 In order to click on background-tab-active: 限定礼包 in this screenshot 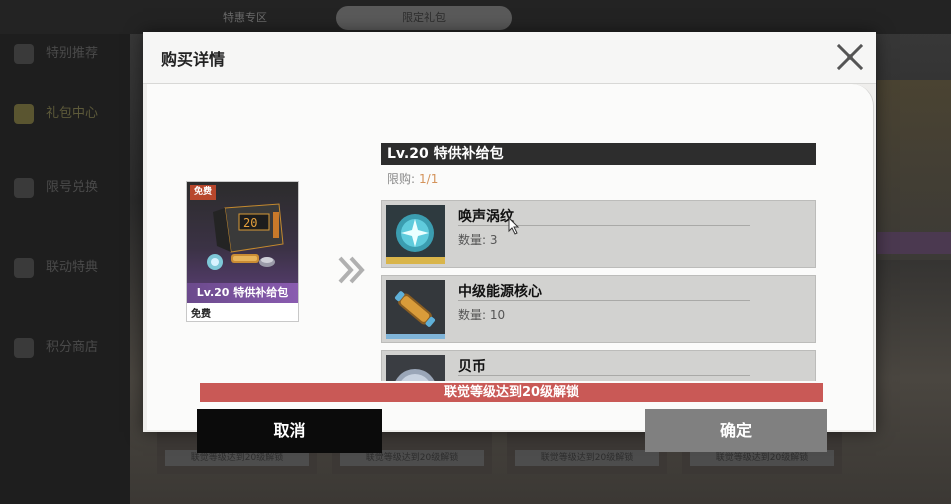, I will do `click(424, 18)`.